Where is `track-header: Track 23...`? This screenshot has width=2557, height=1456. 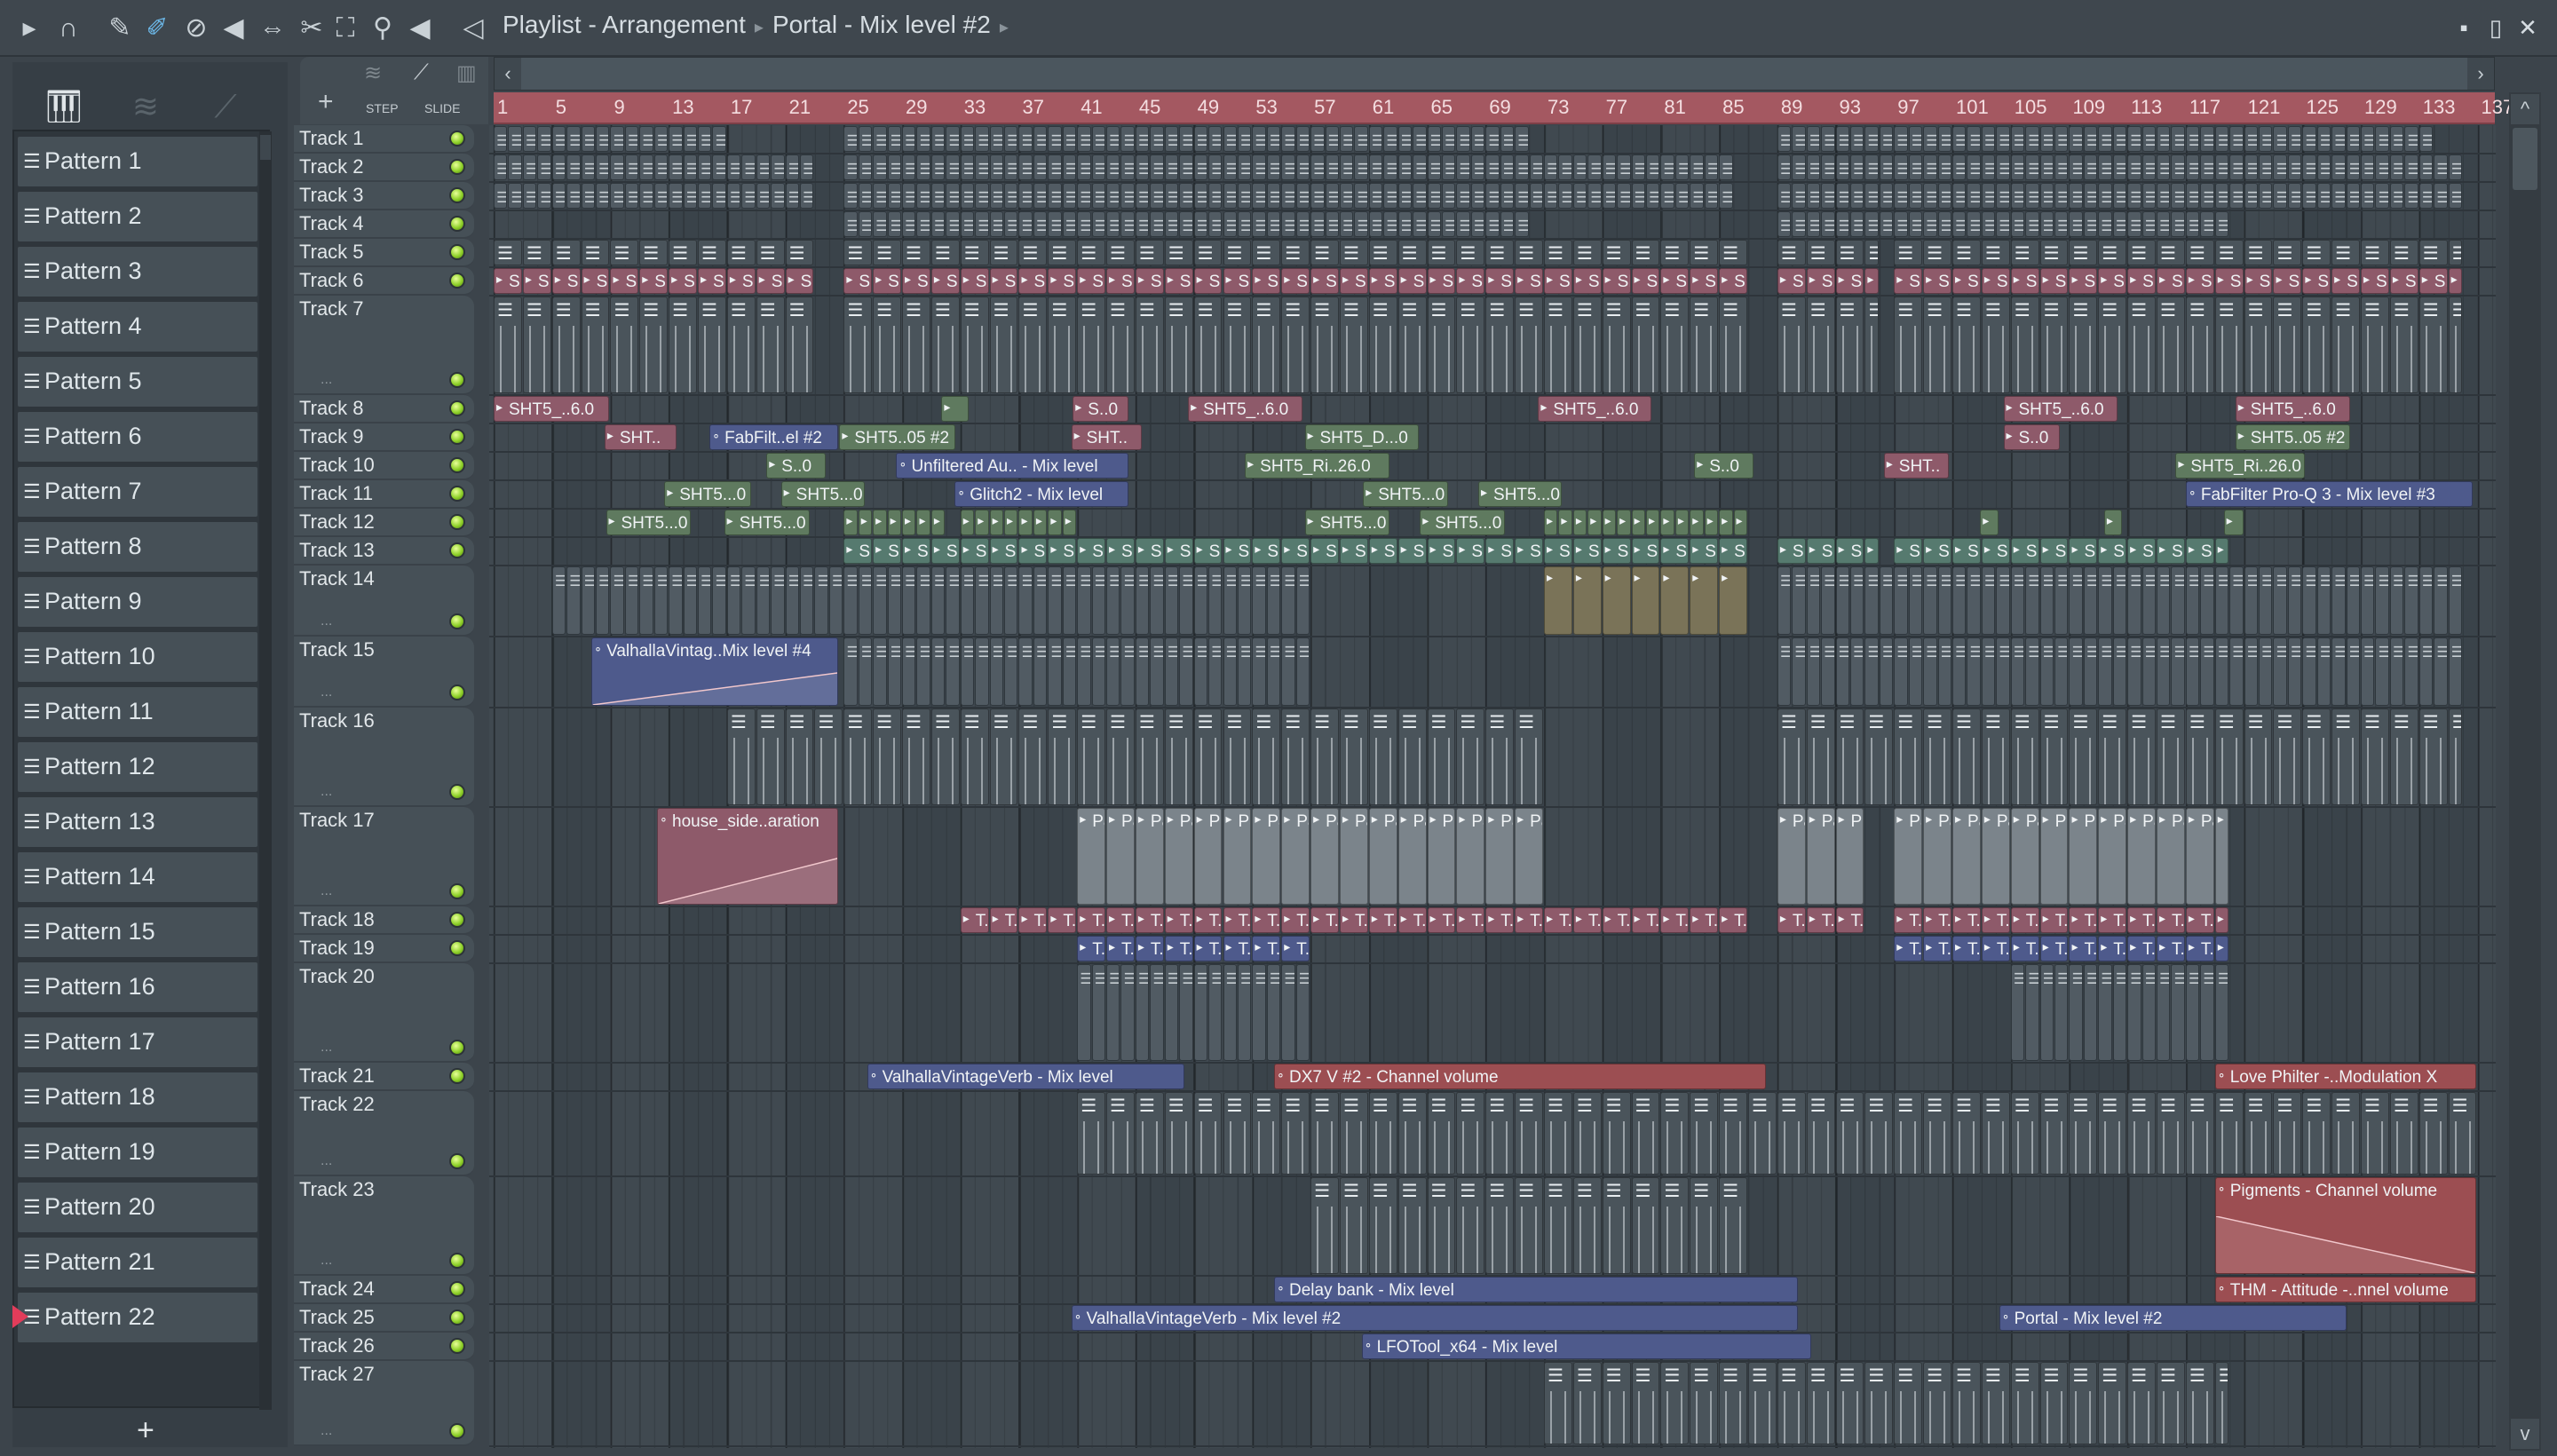 track-header: Track 23... is located at coordinates (384, 1226).